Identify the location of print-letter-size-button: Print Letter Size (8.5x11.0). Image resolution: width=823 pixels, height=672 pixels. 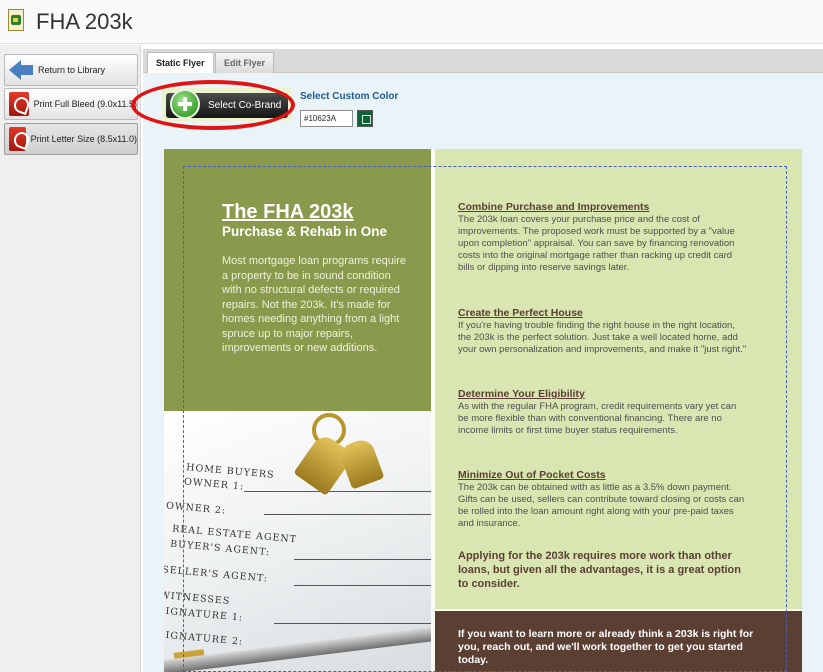
(71, 139).